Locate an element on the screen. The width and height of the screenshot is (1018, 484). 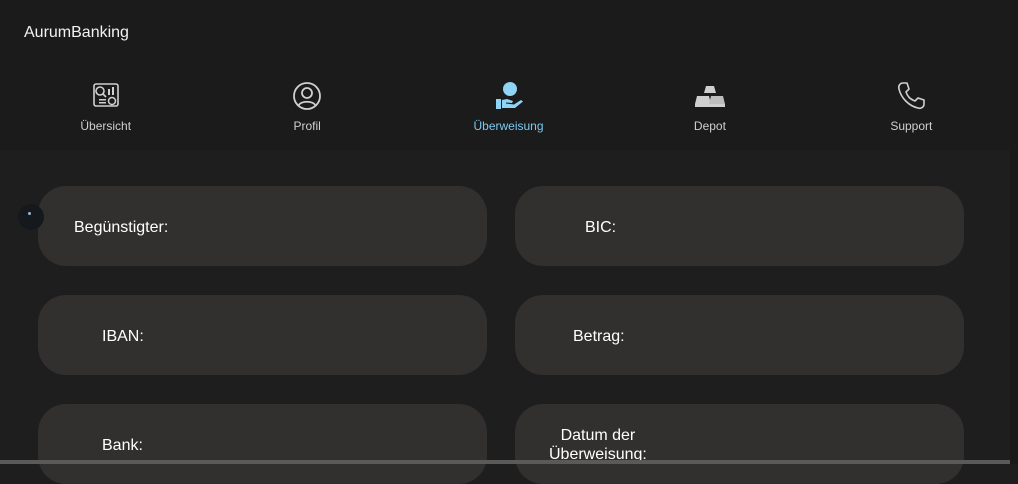
bank-field: Bank: is located at coordinates (262, 444).